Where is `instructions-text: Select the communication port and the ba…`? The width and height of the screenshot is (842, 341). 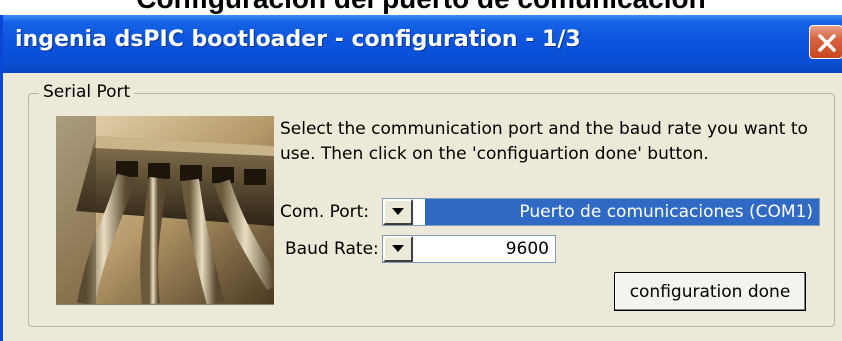 instructions-text: Select the communication port and the ba… is located at coordinates (544, 141).